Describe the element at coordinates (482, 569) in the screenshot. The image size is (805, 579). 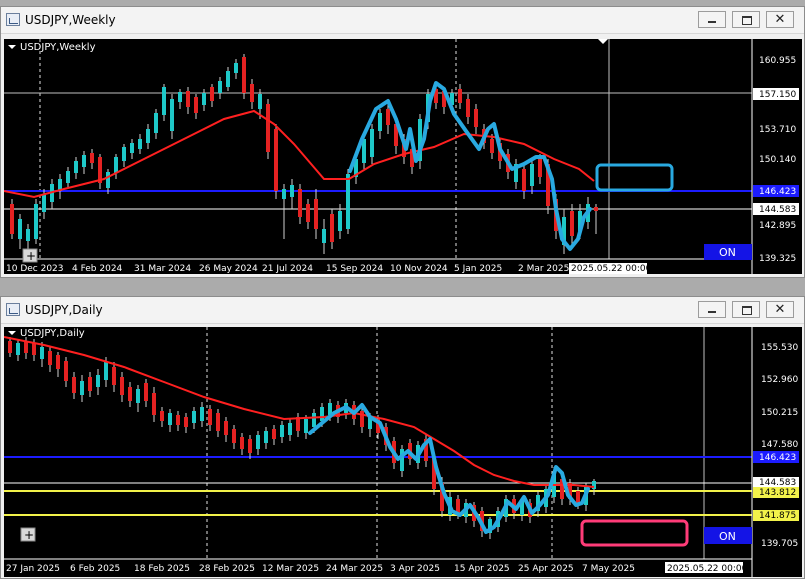
I see `svg-text: 15 Apr 2025` at that location.